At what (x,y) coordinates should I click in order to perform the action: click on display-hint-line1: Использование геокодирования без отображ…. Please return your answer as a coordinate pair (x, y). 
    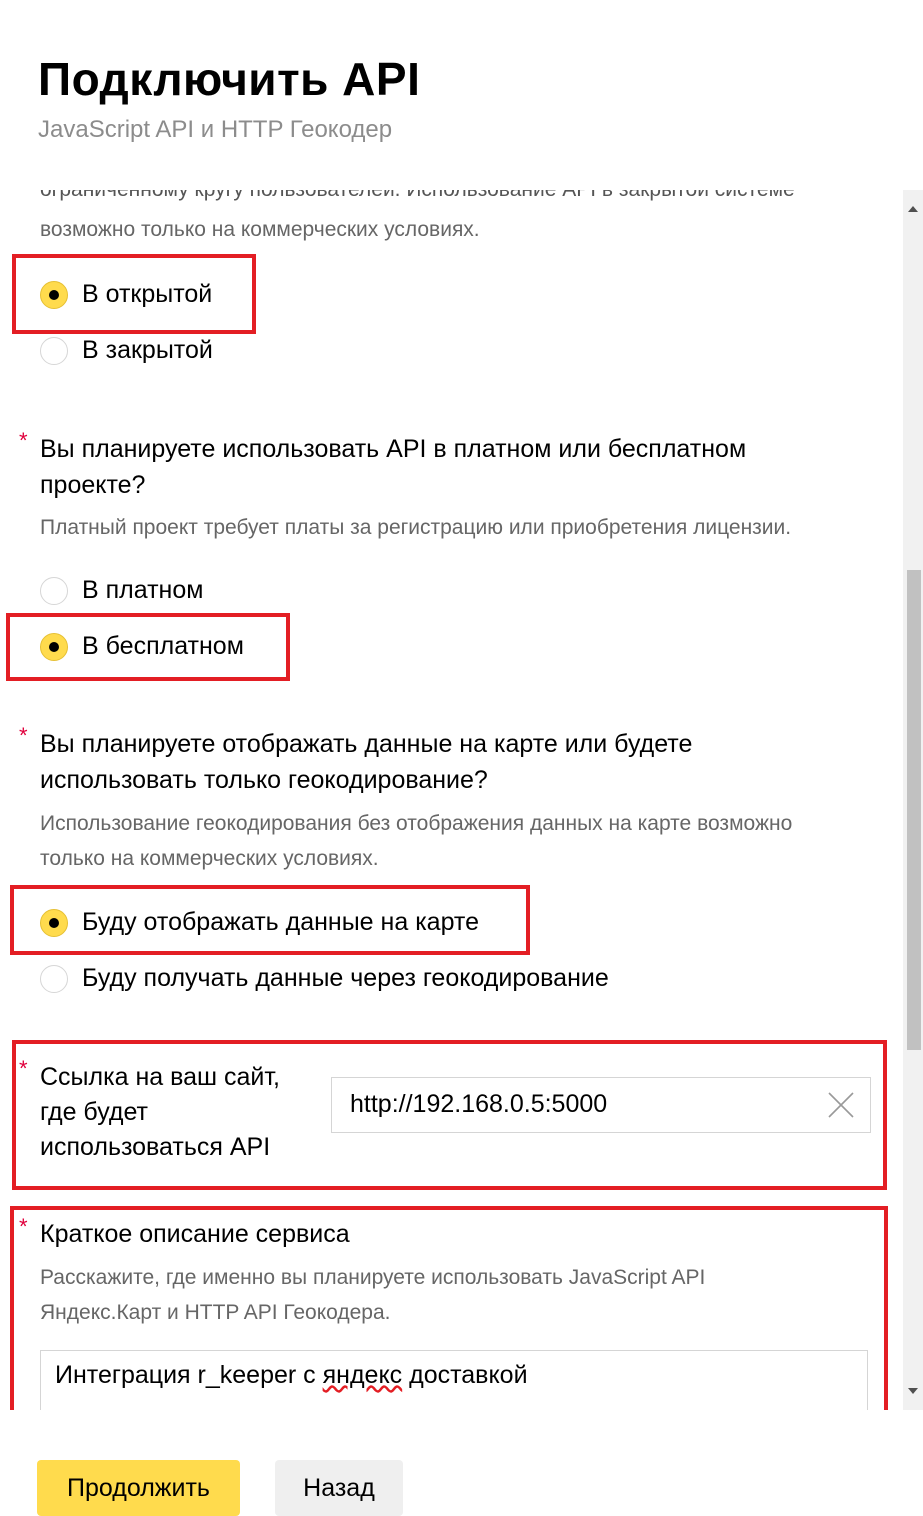
    Looking at the image, I should click on (416, 823).